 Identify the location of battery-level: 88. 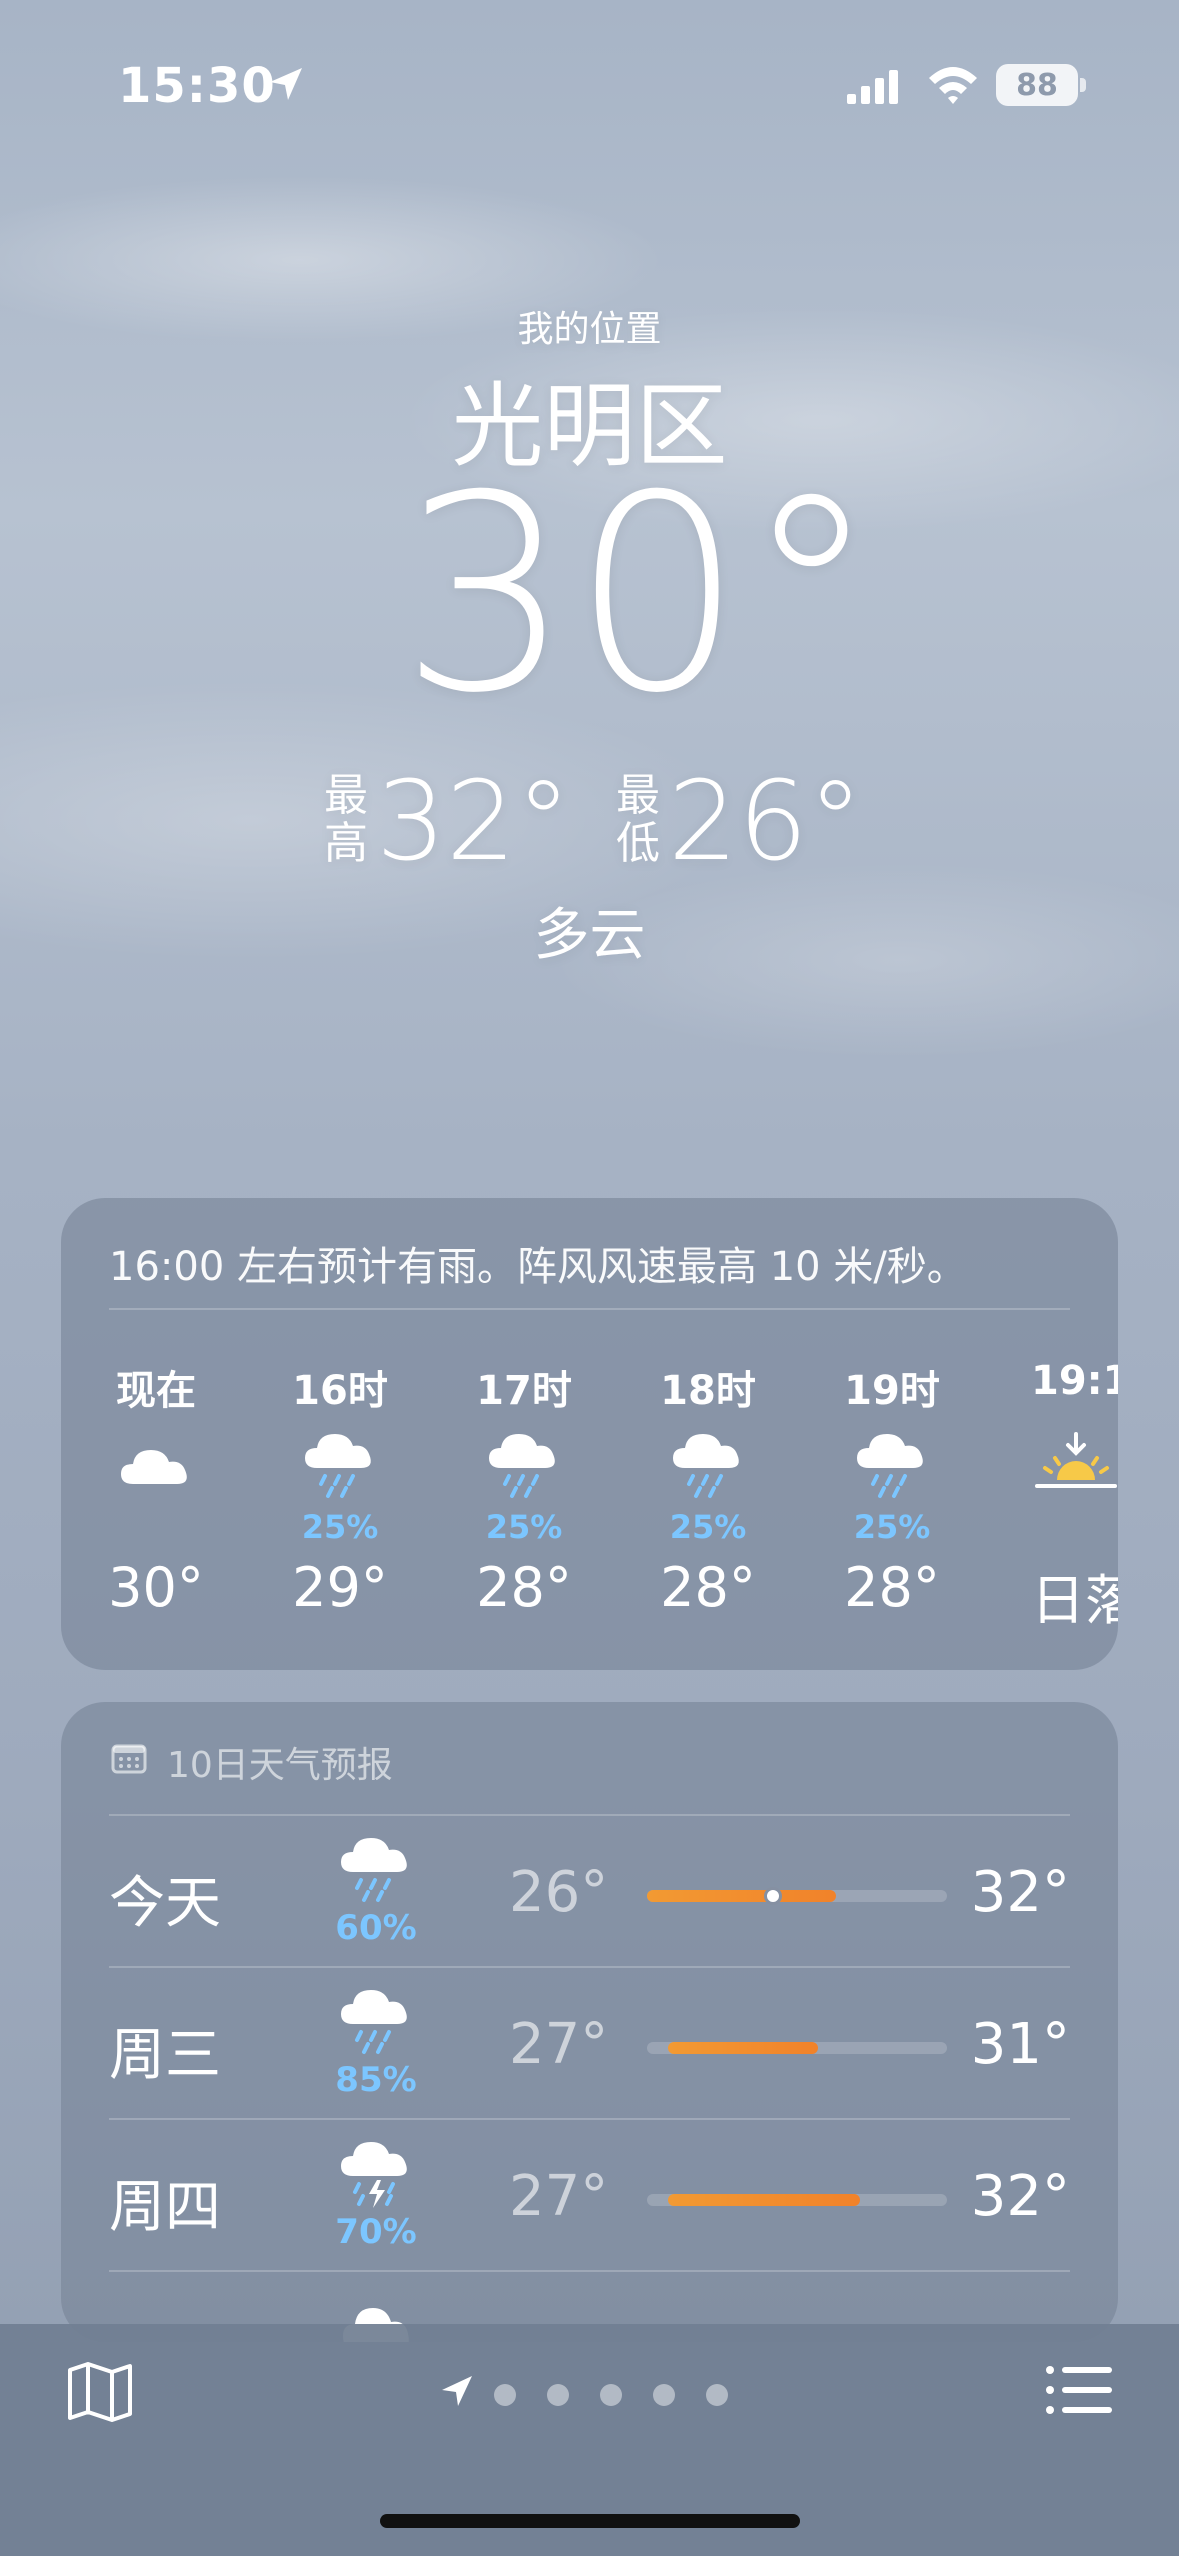
(1037, 85).